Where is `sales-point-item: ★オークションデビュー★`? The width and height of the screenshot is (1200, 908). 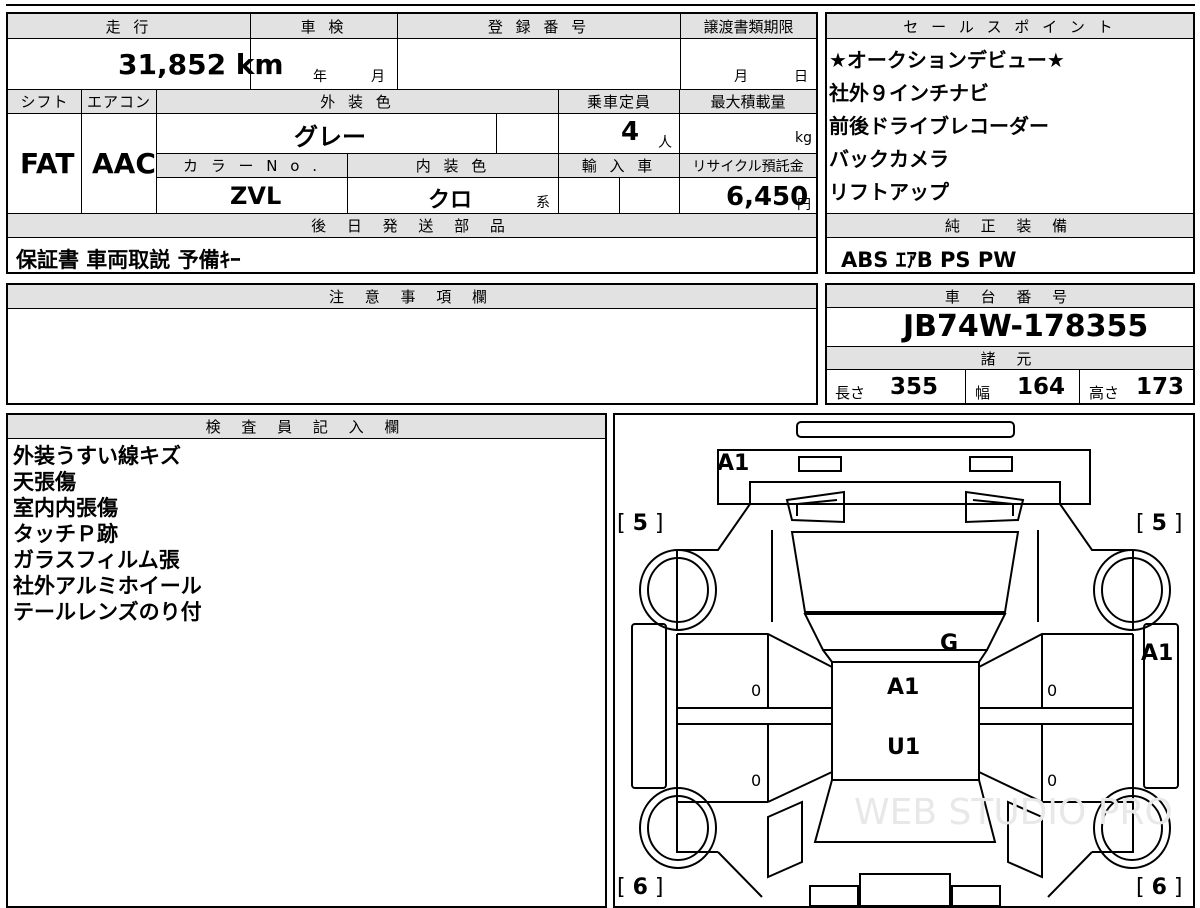 sales-point-item: ★オークションデビュー★ is located at coordinates (947, 60).